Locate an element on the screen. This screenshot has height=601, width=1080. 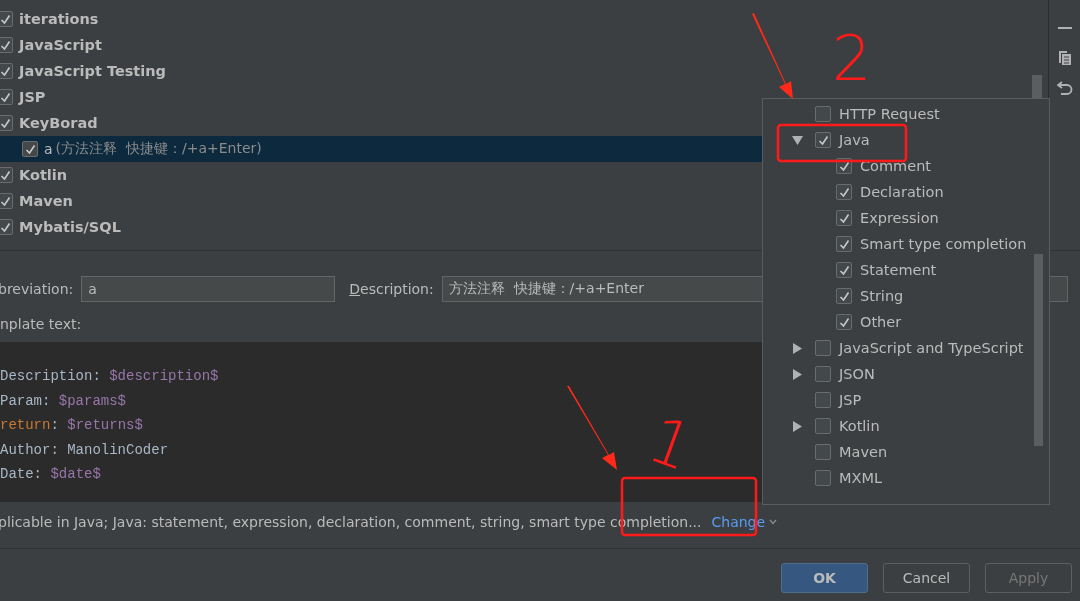
template-group-row: Mybatis/SQL is located at coordinates (63, 227).